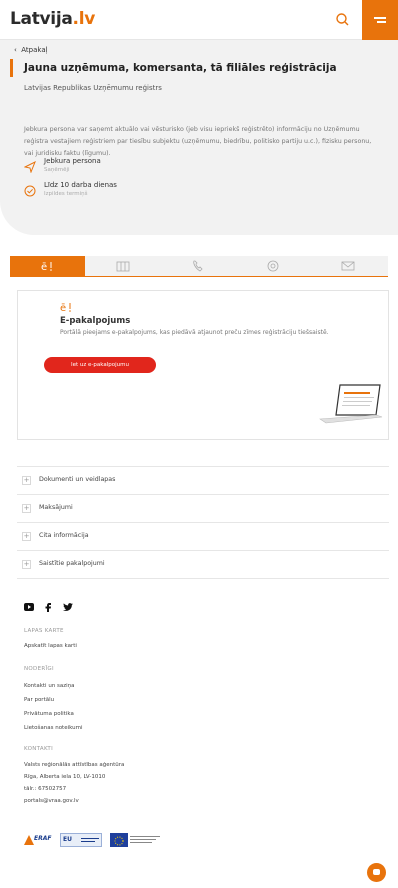 Image resolution: width=398 pixels, height=888 pixels. I want to click on building-icon, so click(123, 266).